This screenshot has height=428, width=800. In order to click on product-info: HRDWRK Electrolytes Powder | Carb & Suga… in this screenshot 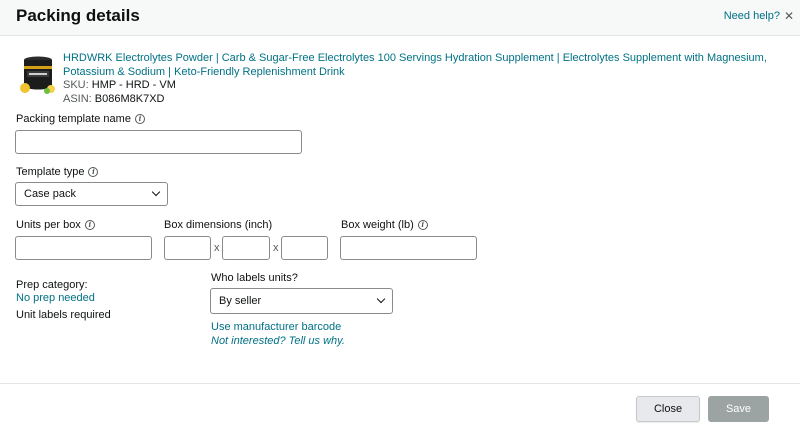, I will do `click(428, 79)`.